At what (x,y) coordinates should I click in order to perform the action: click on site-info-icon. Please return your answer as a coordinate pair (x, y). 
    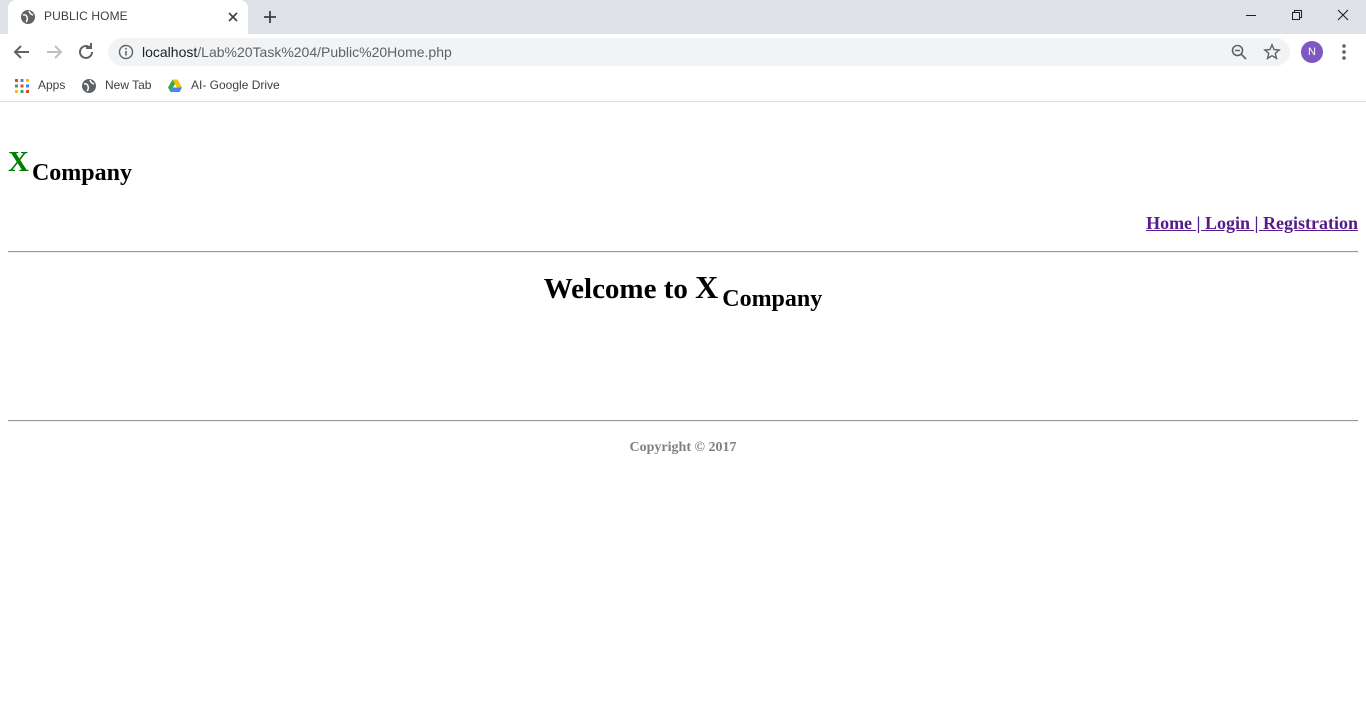
    Looking at the image, I should click on (126, 52).